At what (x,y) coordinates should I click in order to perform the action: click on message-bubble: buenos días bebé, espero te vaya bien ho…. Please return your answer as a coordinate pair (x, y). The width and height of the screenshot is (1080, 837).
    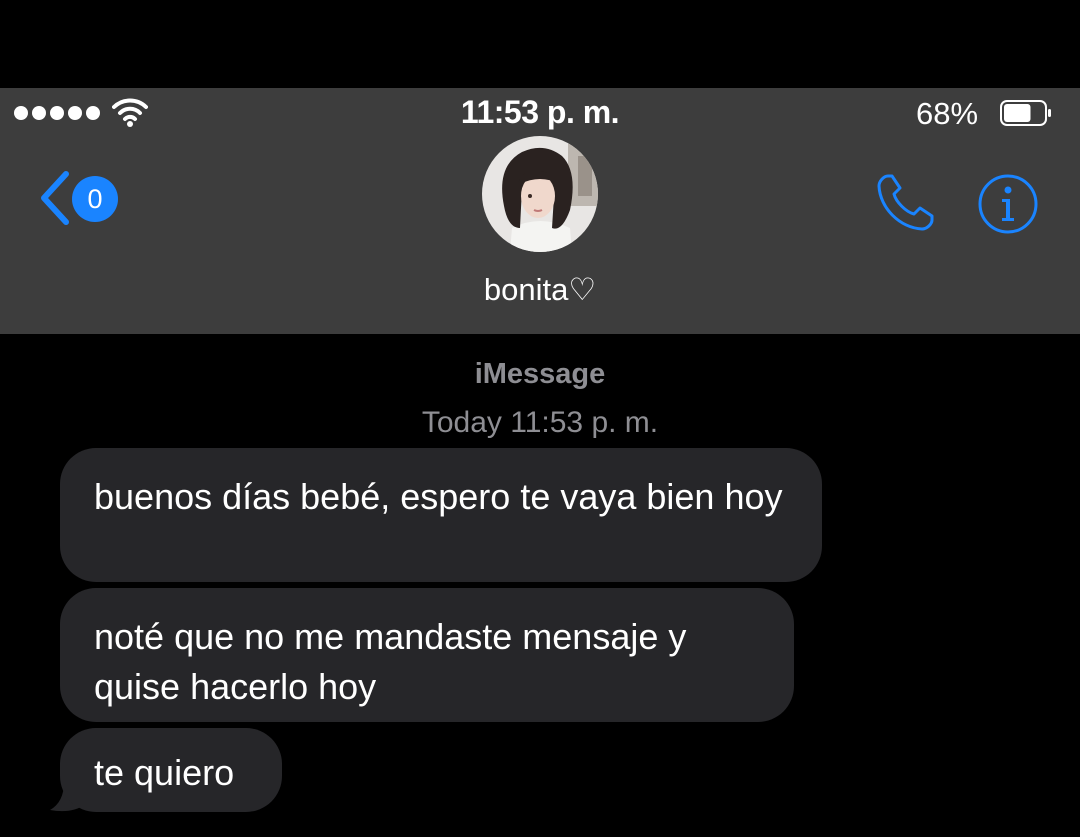
    Looking at the image, I should click on (441, 515).